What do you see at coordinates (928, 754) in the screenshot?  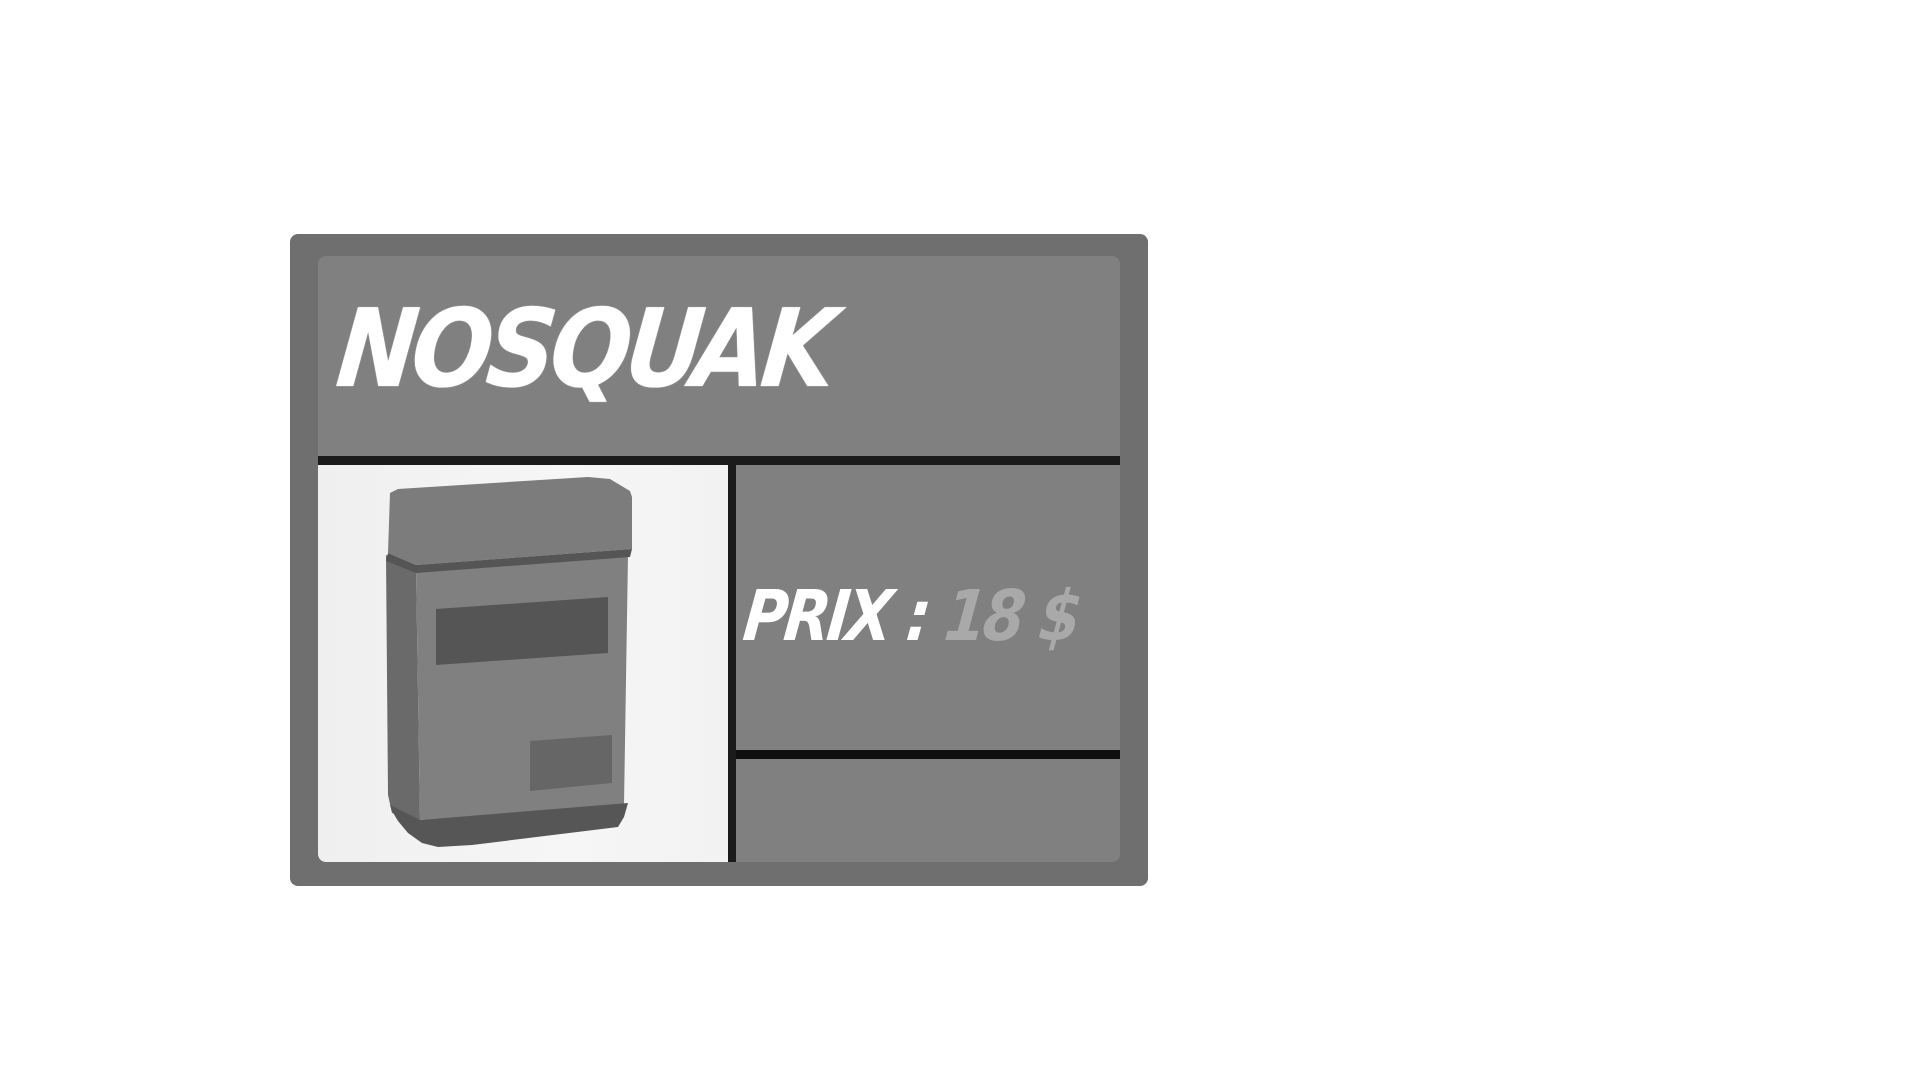 I see `price-divider` at bounding box center [928, 754].